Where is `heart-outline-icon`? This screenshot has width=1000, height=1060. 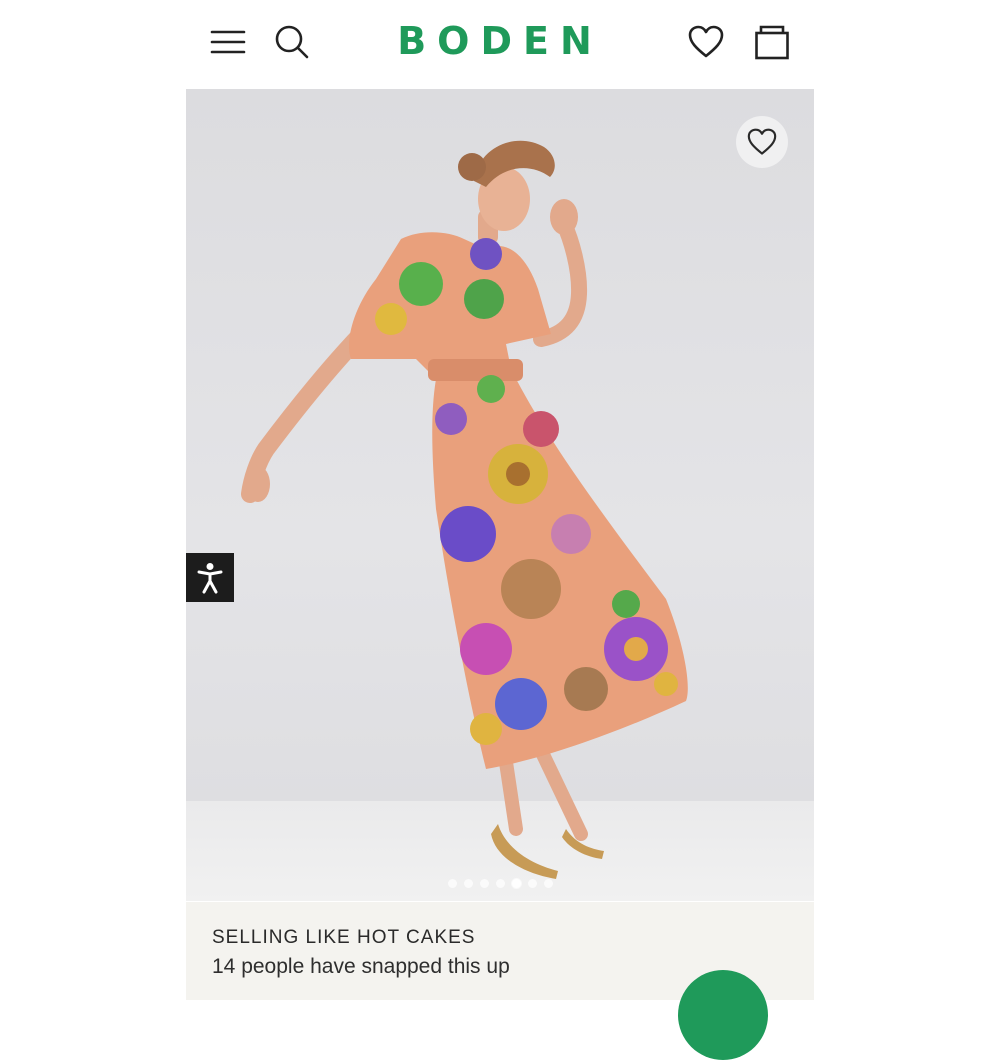 heart-outline-icon is located at coordinates (762, 141).